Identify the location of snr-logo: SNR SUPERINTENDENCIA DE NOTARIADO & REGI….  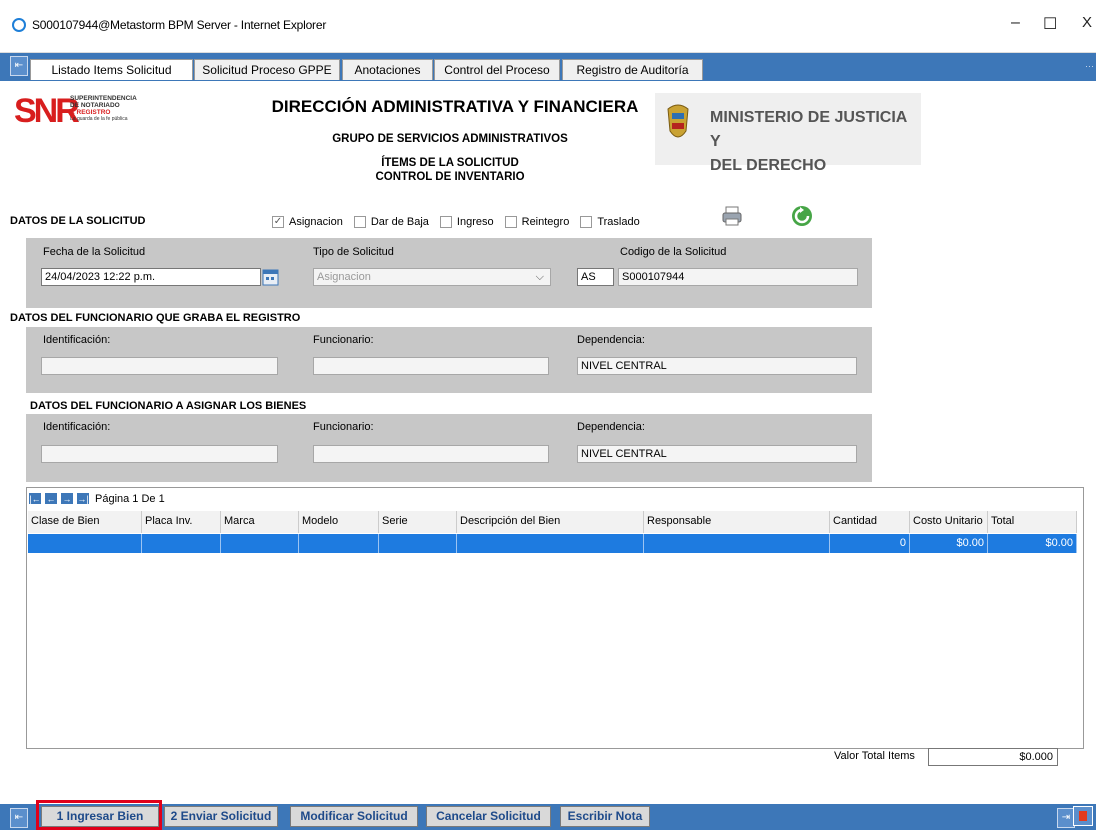
(75, 111).